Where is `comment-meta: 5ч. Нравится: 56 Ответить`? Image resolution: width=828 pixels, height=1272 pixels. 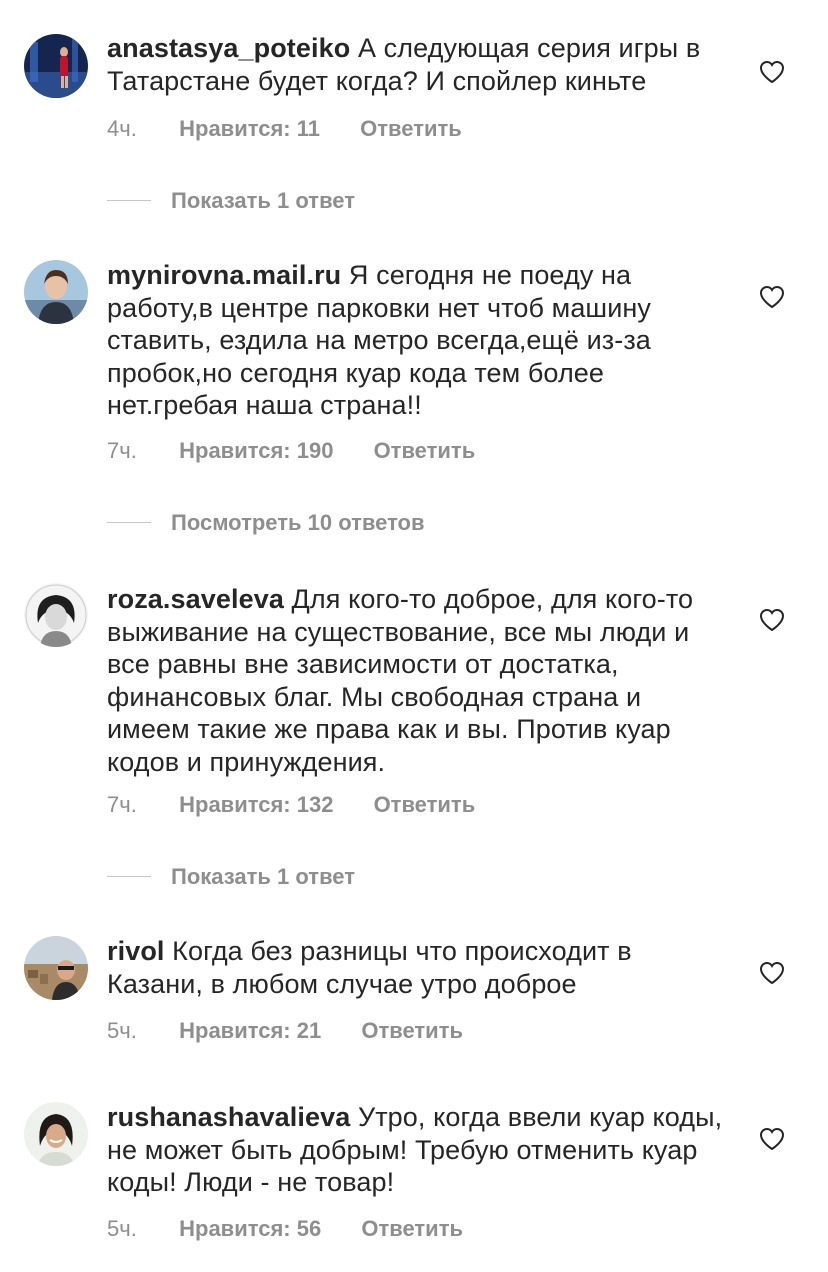
comment-meta: 5ч. Нравится: 56 Ответить is located at coordinates (285, 1229).